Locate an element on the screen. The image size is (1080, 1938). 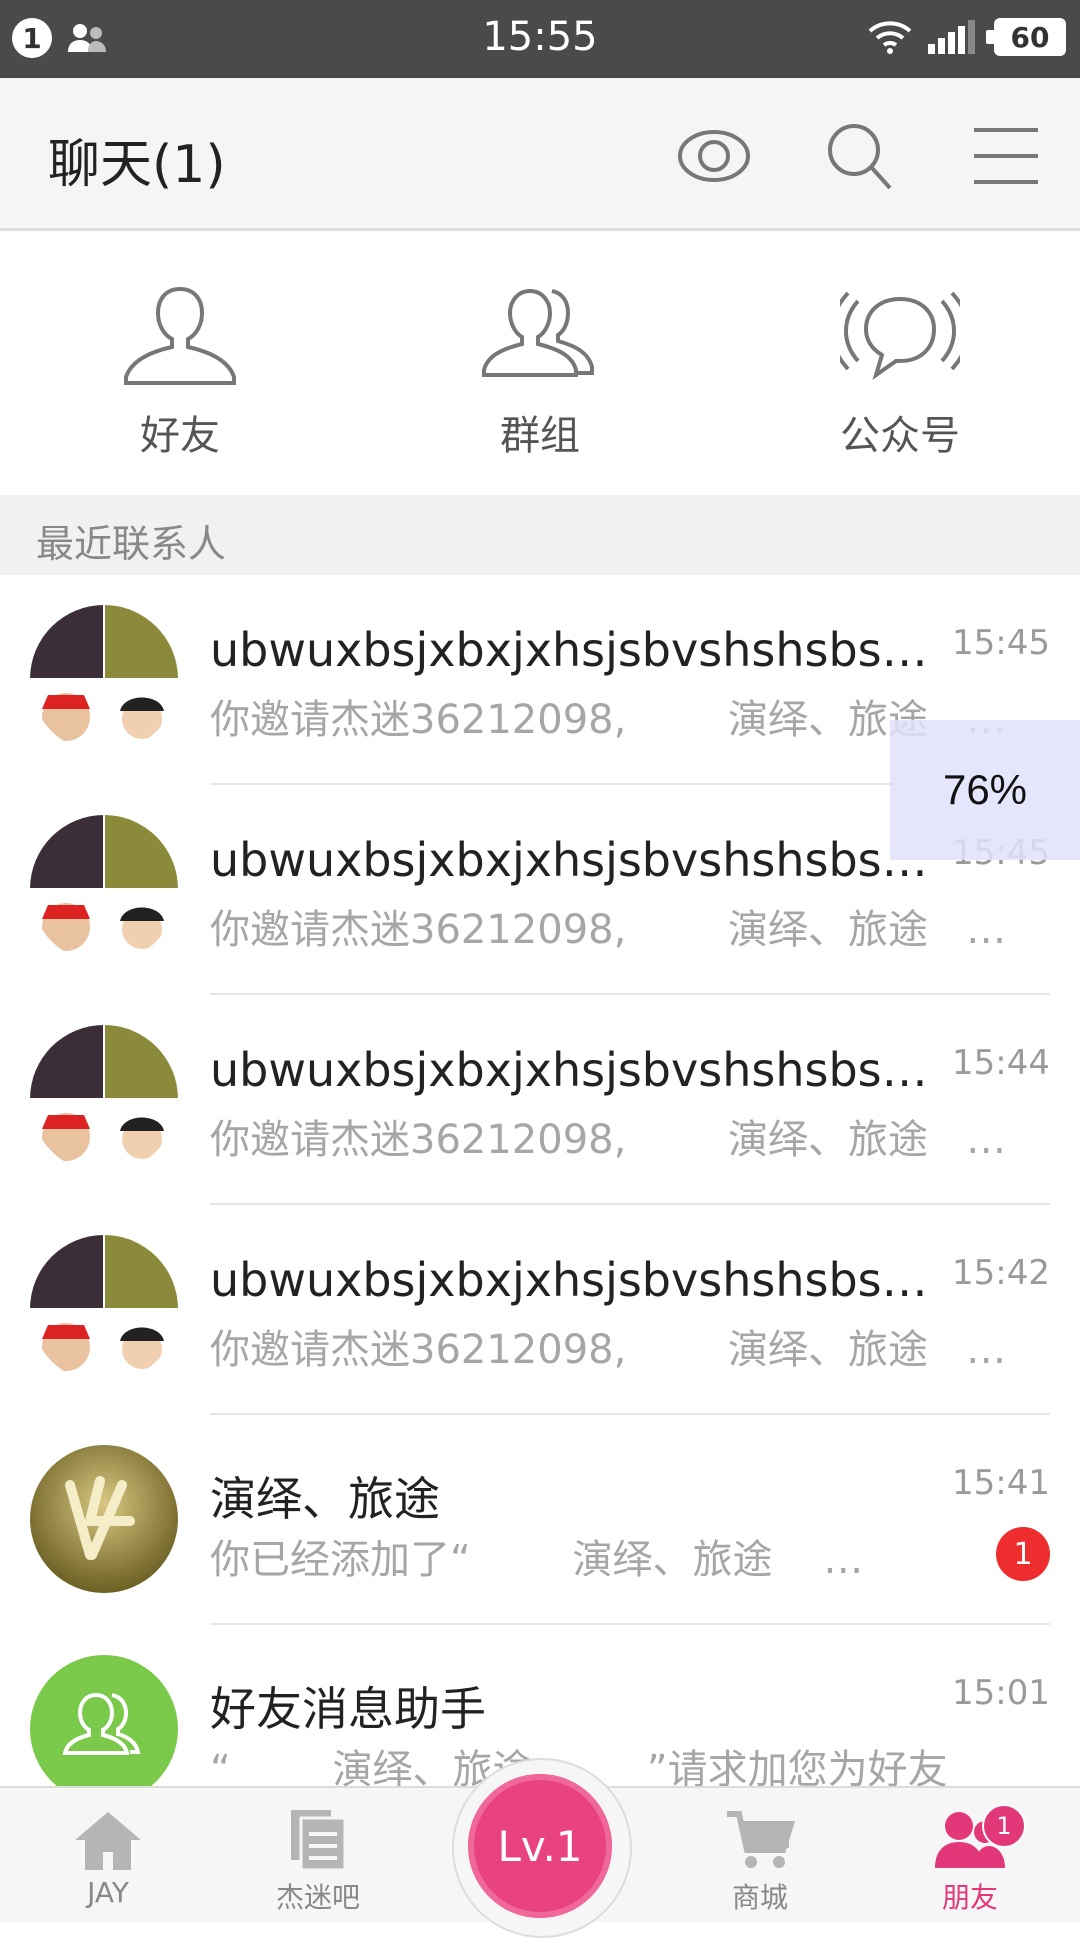
tab-label: 商城 is located at coordinates (759, 1897).